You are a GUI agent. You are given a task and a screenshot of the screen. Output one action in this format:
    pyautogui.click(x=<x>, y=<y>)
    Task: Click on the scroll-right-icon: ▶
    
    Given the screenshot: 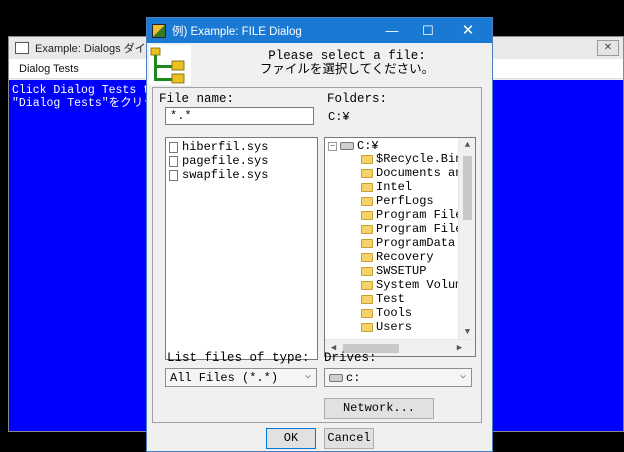 What is the action you would take?
    pyautogui.click(x=459, y=348)
    